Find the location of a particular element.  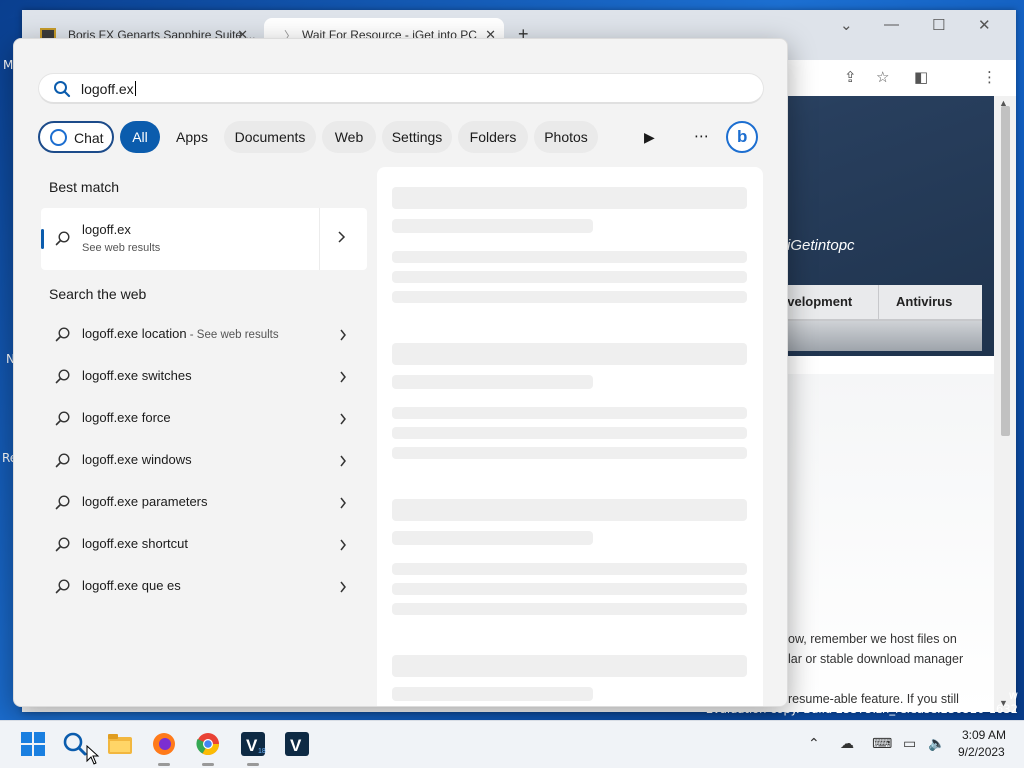

bing-icon: b is located at coordinates (742, 137).